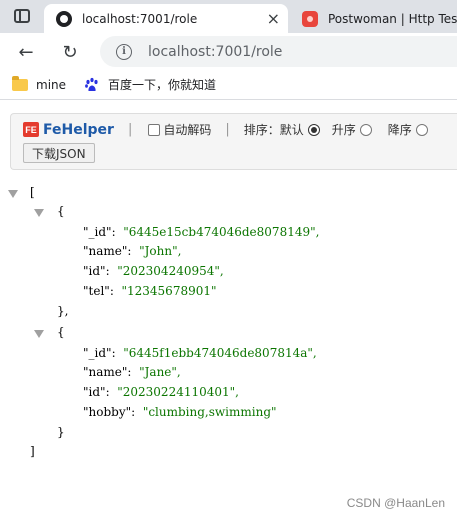 This screenshot has height=518, width=457. I want to click on json-key: "tel", so click(96, 291).